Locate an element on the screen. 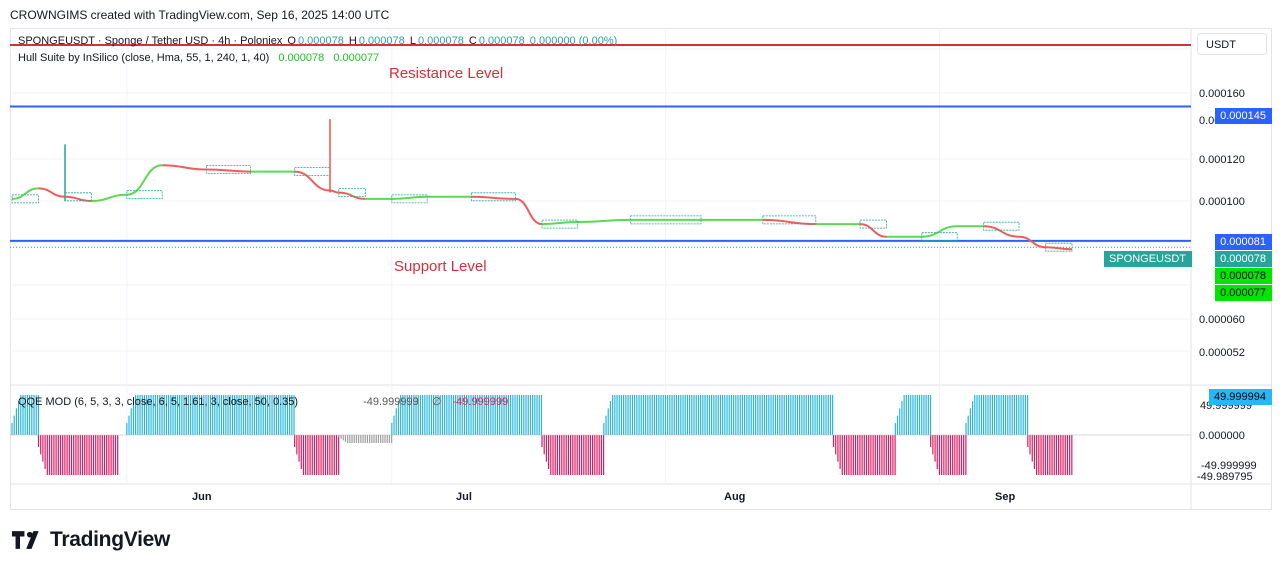 Image resolution: width=1281 pixels, height=571 pixels. support-annotation: Support Level is located at coordinates (440, 266).